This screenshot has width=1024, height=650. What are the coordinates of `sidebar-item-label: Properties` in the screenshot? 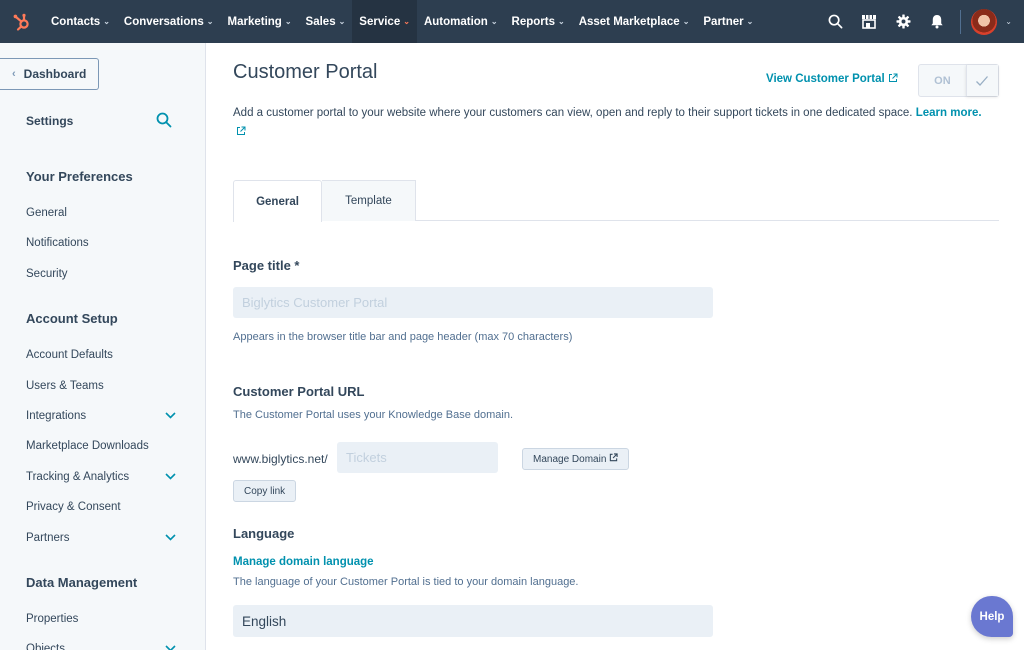 It's located at (52, 619).